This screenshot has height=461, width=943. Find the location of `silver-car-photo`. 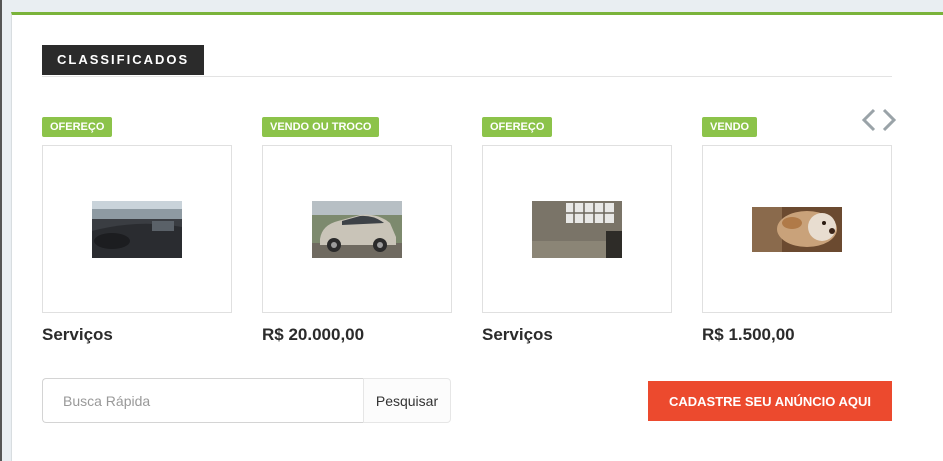

silver-car-photo is located at coordinates (357, 229).